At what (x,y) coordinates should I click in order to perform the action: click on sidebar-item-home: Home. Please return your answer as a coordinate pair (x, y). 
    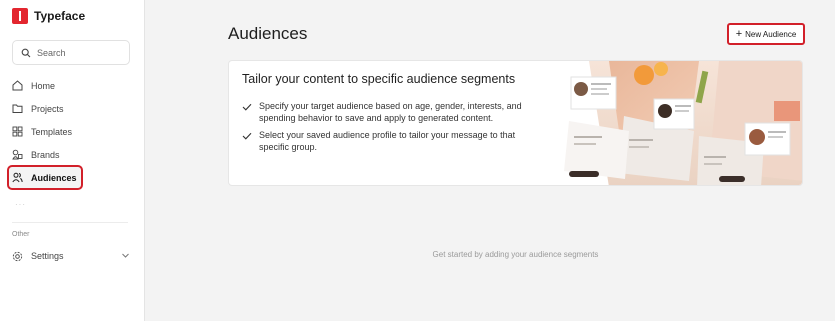
    Looking at the image, I should click on (71, 85).